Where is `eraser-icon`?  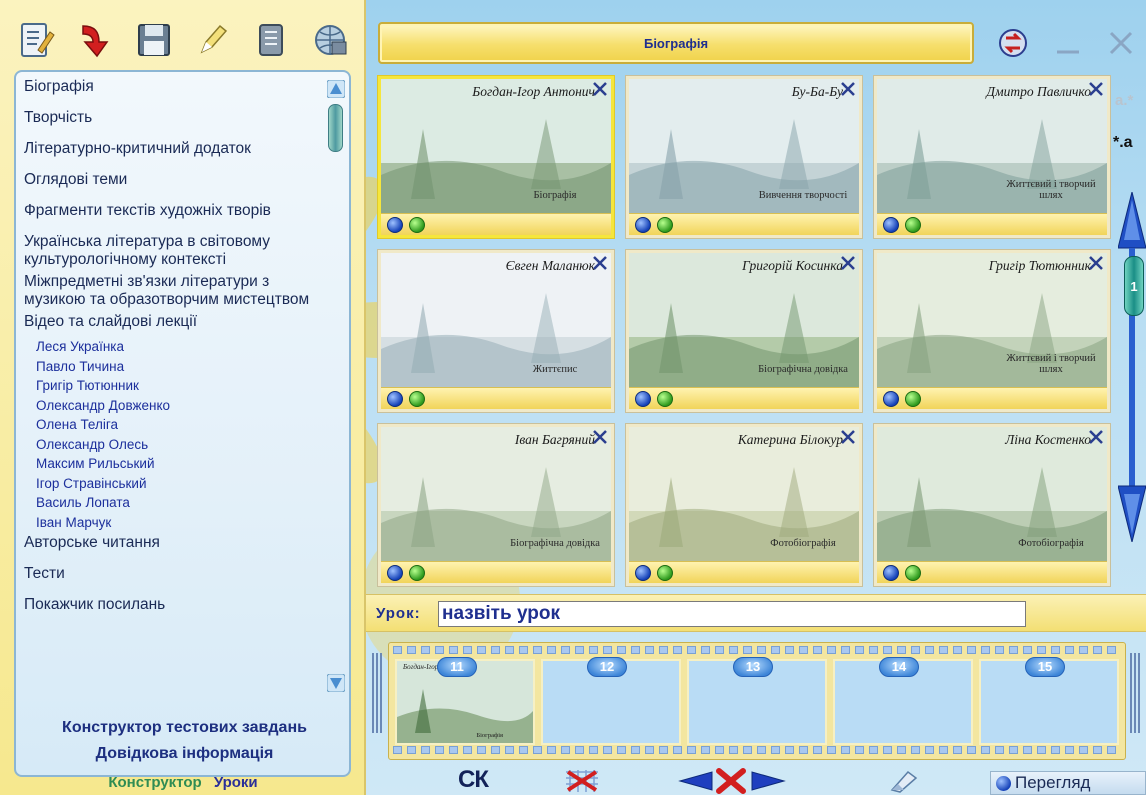
eraser-icon is located at coordinates (903, 781).